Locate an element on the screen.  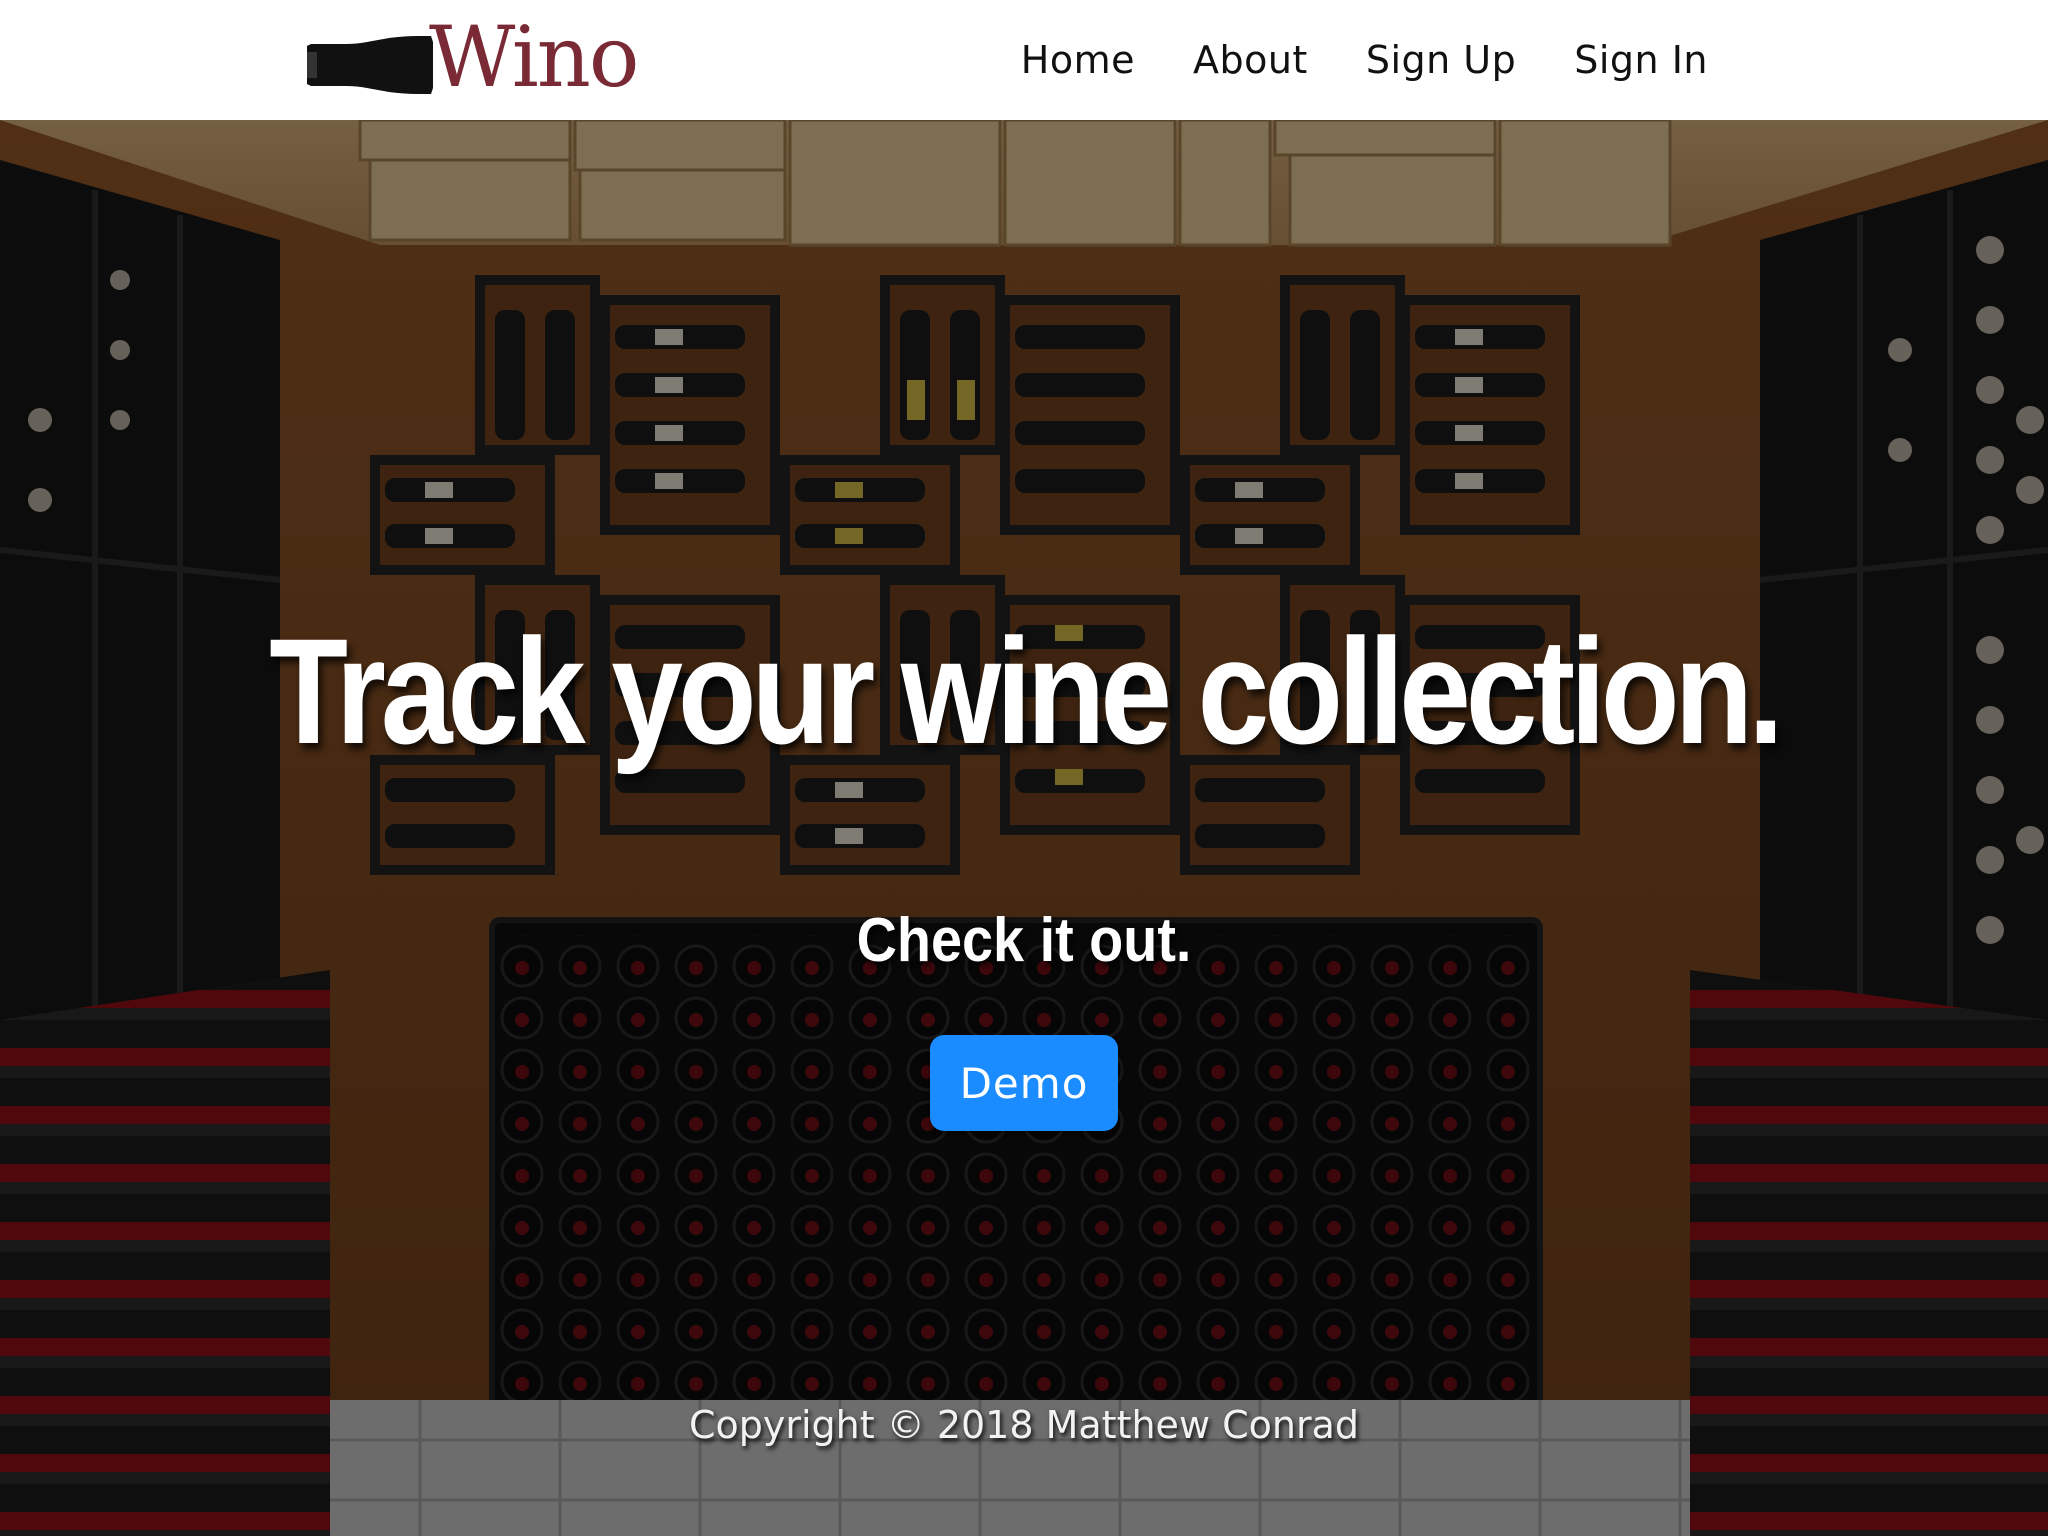
brand-logo-link: Wino is located at coordinates (472, 57).